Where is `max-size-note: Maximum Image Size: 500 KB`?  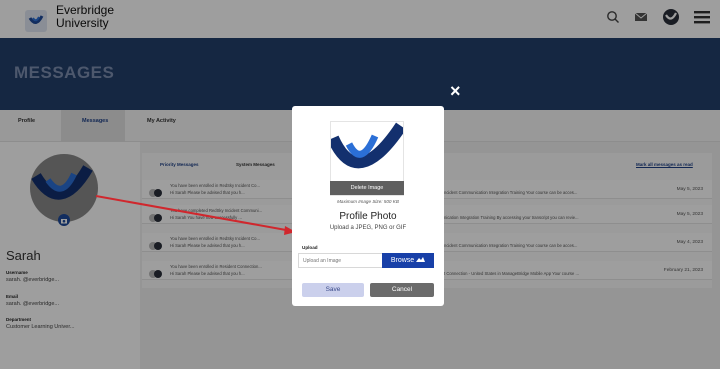 max-size-note: Maximum Image Size: 500 KB is located at coordinates (368, 201).